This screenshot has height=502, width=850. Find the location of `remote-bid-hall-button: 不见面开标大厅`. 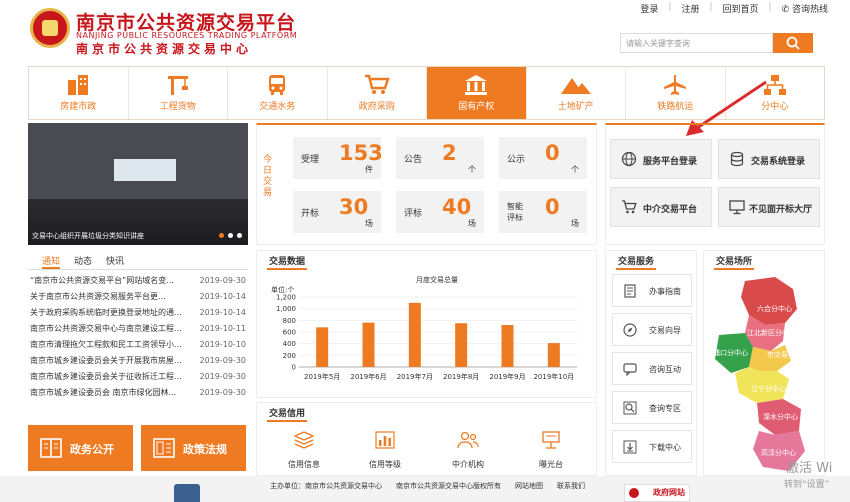

remote-bid-hall-button: 不见面开标大厅 is located at coordinates (769, 207).